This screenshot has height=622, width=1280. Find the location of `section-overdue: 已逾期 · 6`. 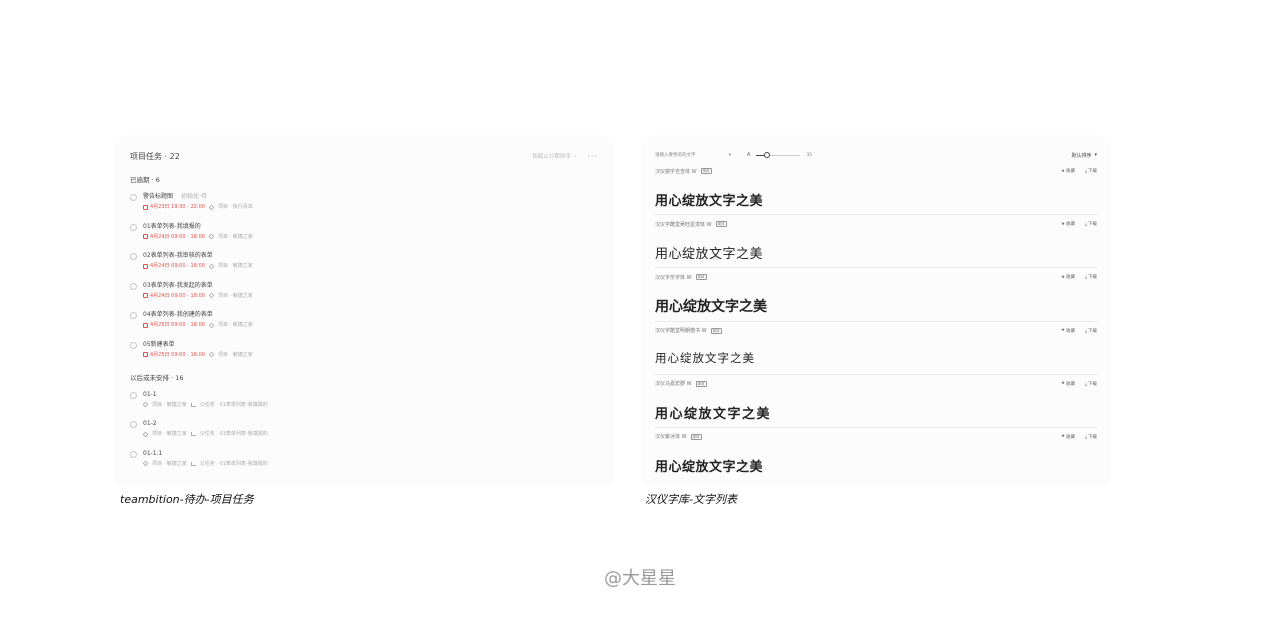

section-overdue: 已逾期 · 6 is located at coordinates (145, 180).